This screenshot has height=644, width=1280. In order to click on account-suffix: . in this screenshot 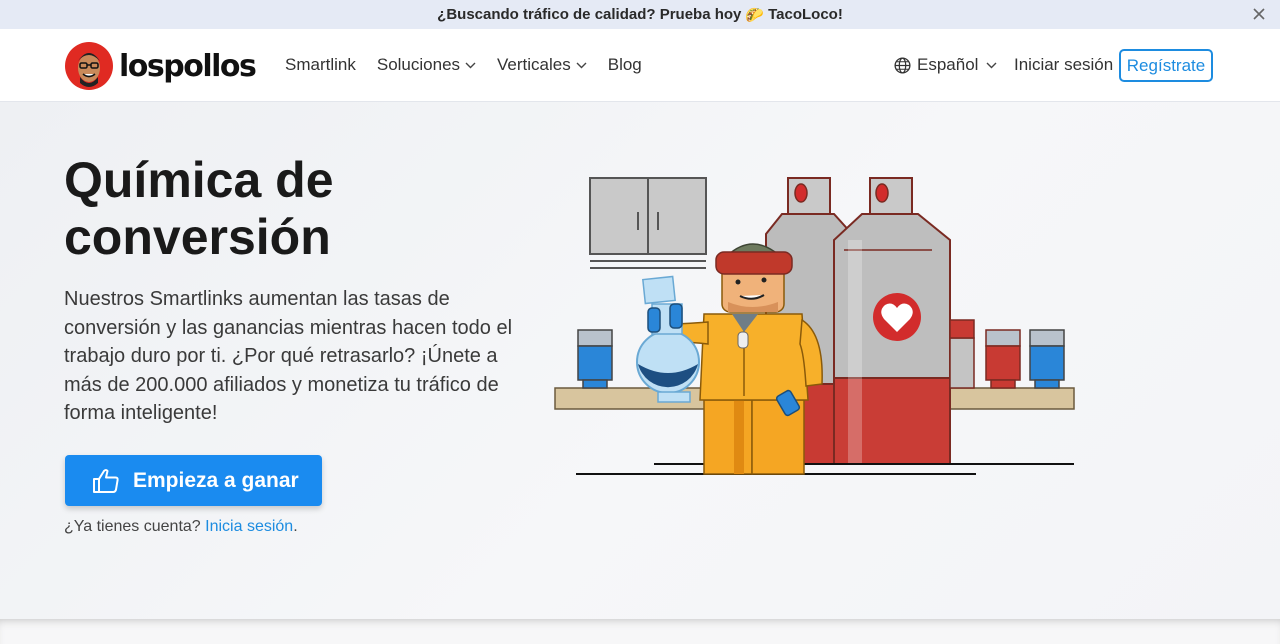, I will do `click(295, 526)`.